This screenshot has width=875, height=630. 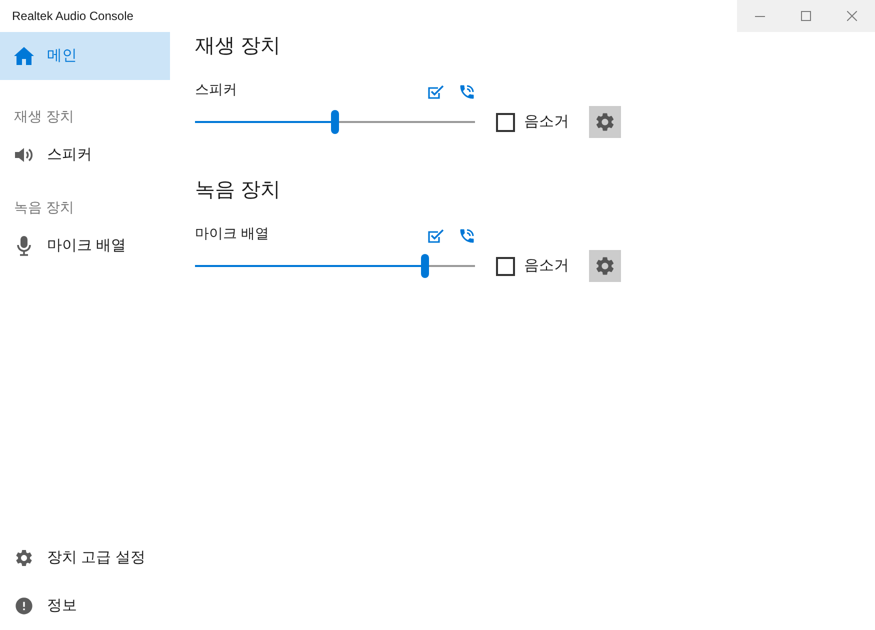 What do you see at coordinates (216, 89) in the screenshot?
I see `device-name: 스피커` at bounding box center [216, 89].